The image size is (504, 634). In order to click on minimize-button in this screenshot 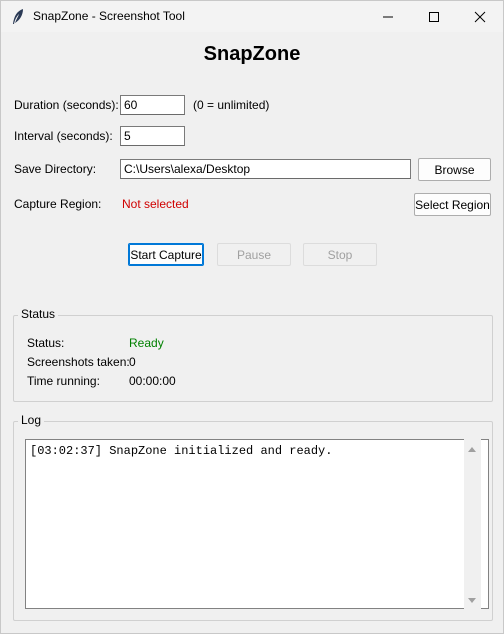, I will do `click(388, 16)`.